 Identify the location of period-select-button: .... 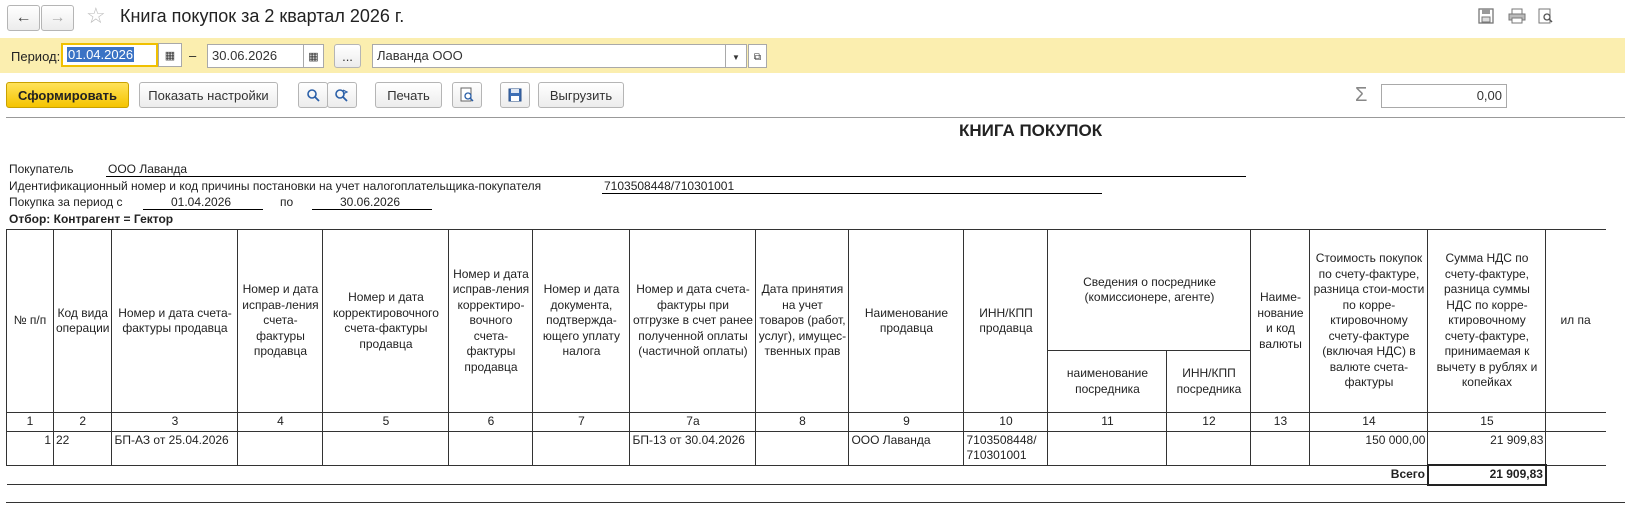
(347, 56).